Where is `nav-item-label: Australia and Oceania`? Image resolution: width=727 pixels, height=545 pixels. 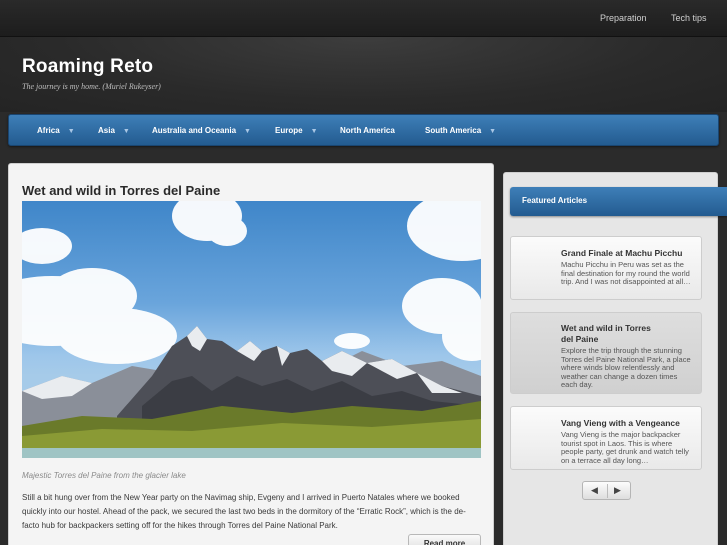
nav-item-label: Australia and Oceania is located at coordinates (194, 130).